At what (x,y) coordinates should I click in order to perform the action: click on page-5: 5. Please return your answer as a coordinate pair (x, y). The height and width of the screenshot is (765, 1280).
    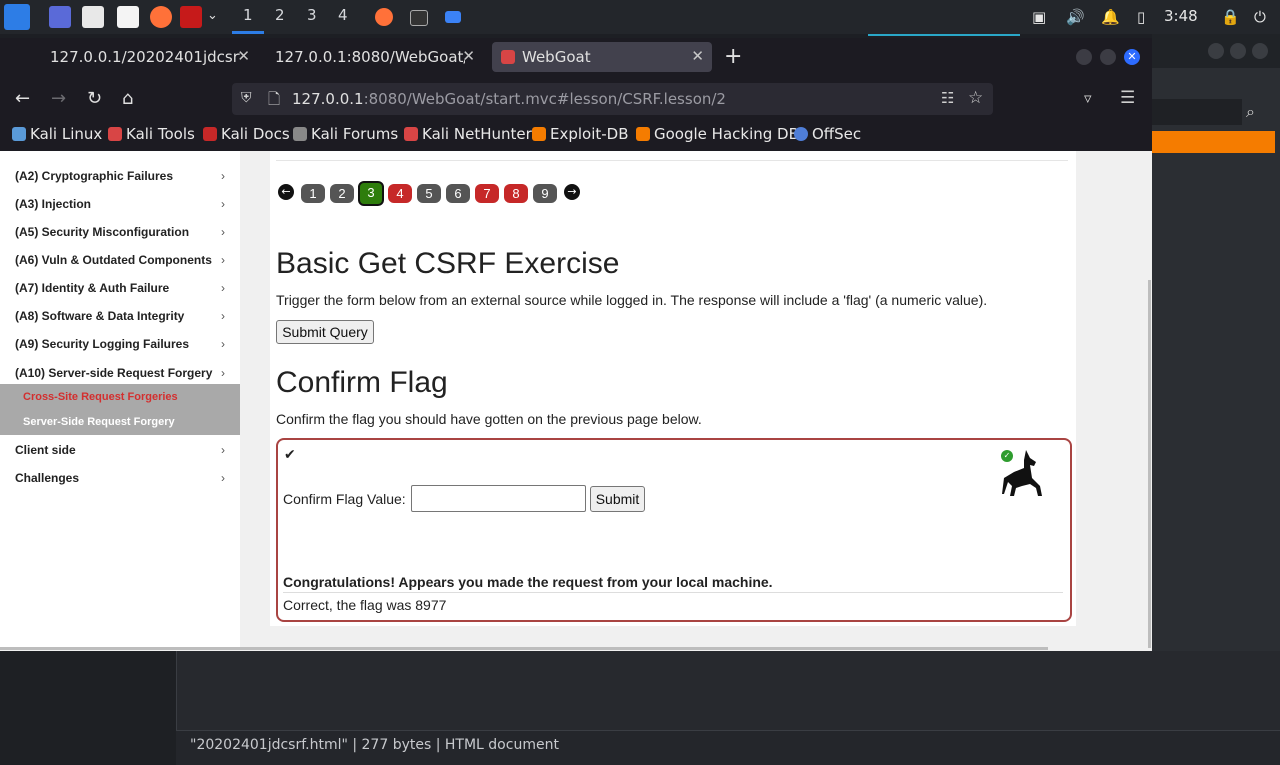
    Looking at the image, I should click on (429, 193).